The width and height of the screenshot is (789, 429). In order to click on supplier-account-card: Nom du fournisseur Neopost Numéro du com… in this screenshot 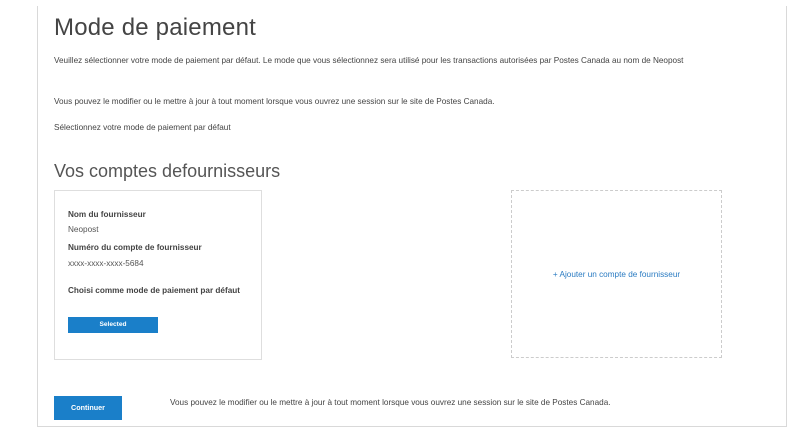, I will do `click(158, 275)`.